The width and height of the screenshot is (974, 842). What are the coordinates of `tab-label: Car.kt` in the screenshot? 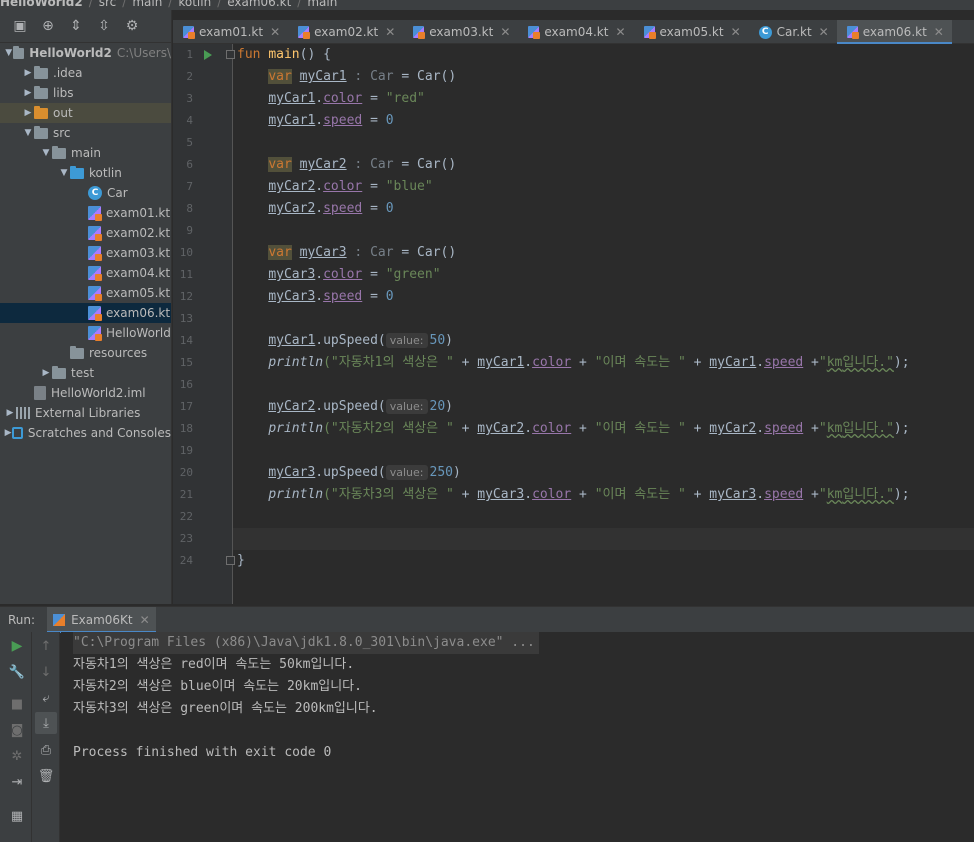 It's located at (794, 32).